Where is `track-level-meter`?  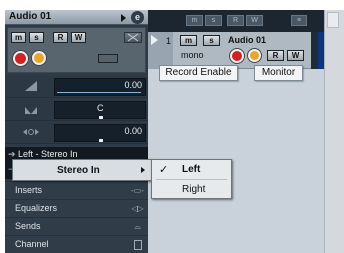 track-level-meter is located at coordinates (314, 50).